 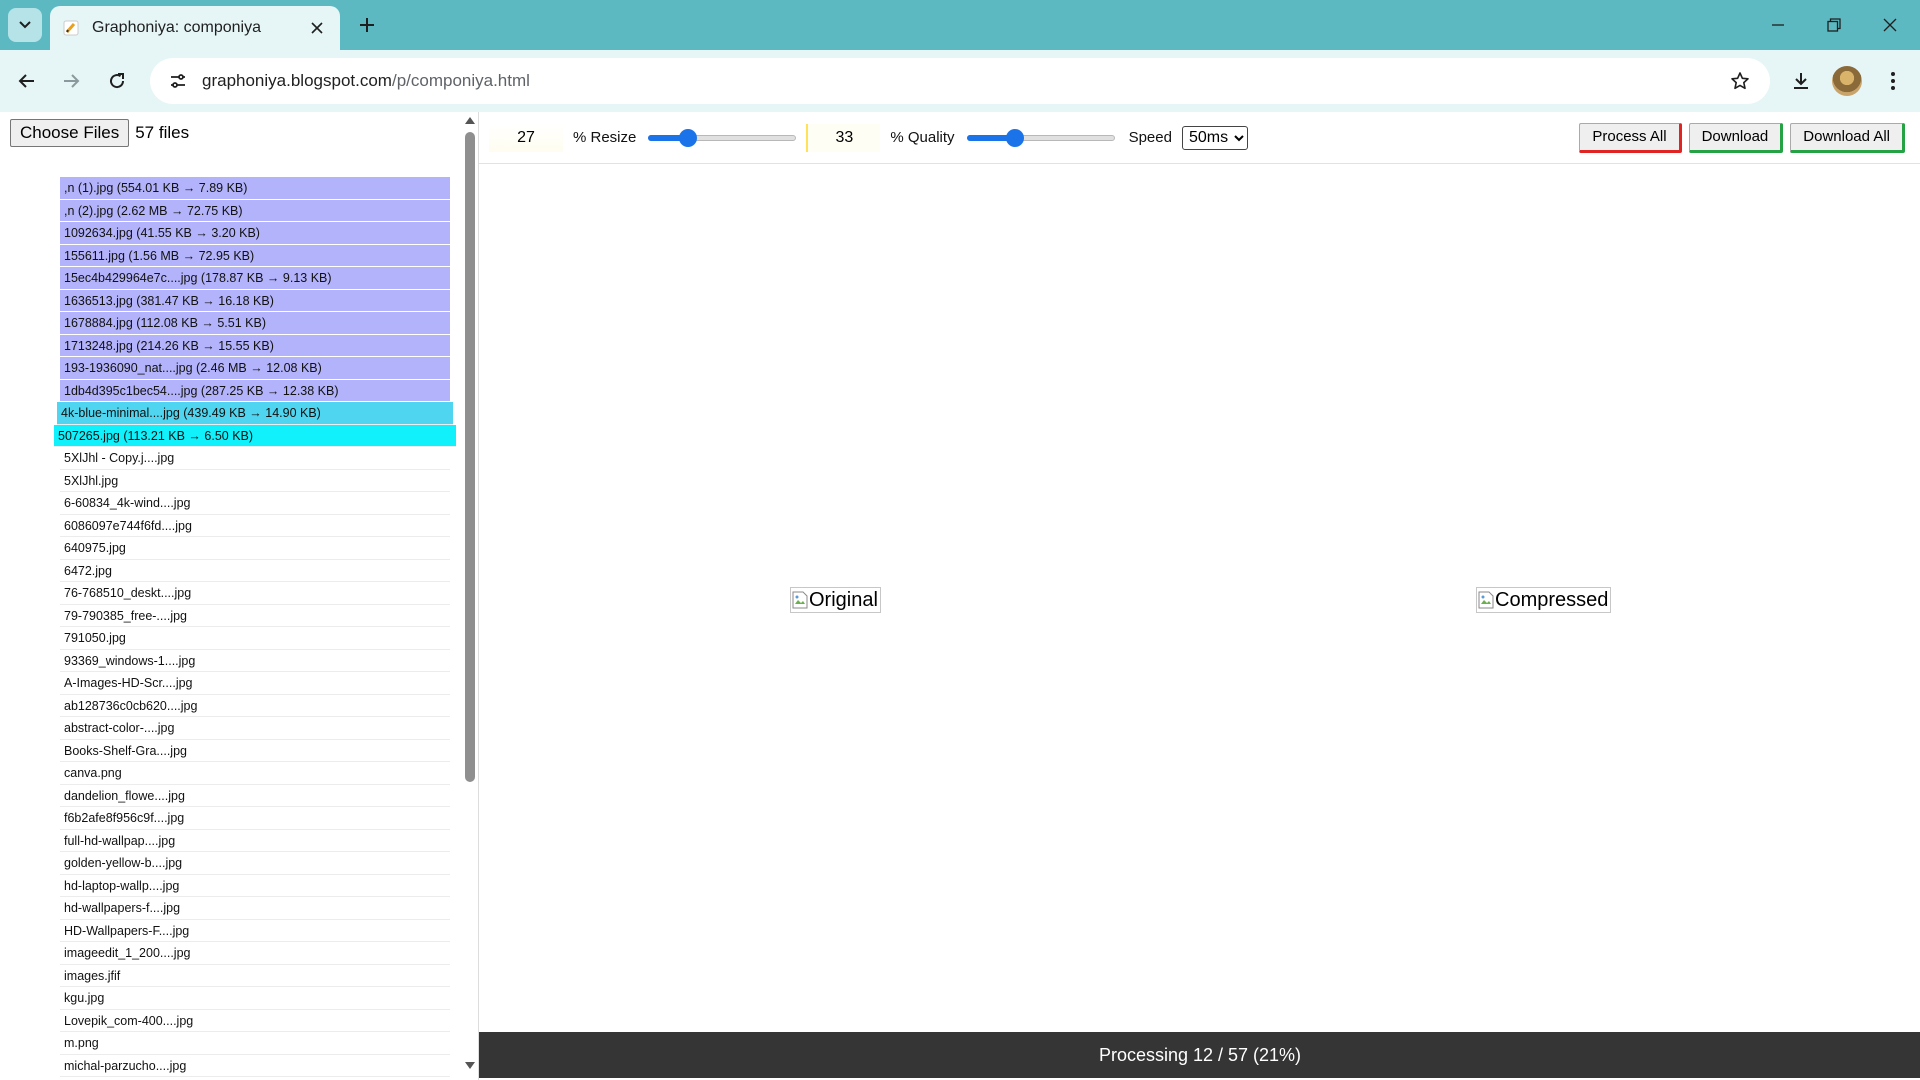 I want to click on tab-title: Graphoniya: componiya, so click(x=176, y=27).